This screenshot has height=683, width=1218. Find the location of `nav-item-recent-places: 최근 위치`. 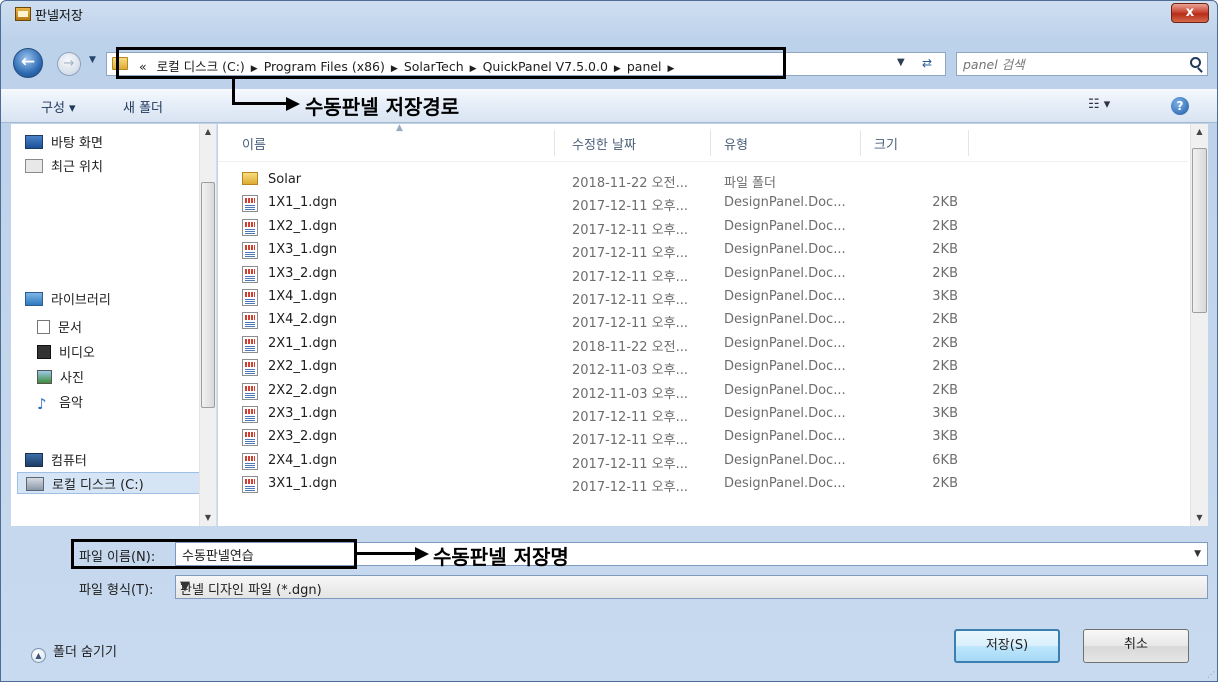

nav-item-recent-places: 최근 위치 is located at coordinates (64, 167).